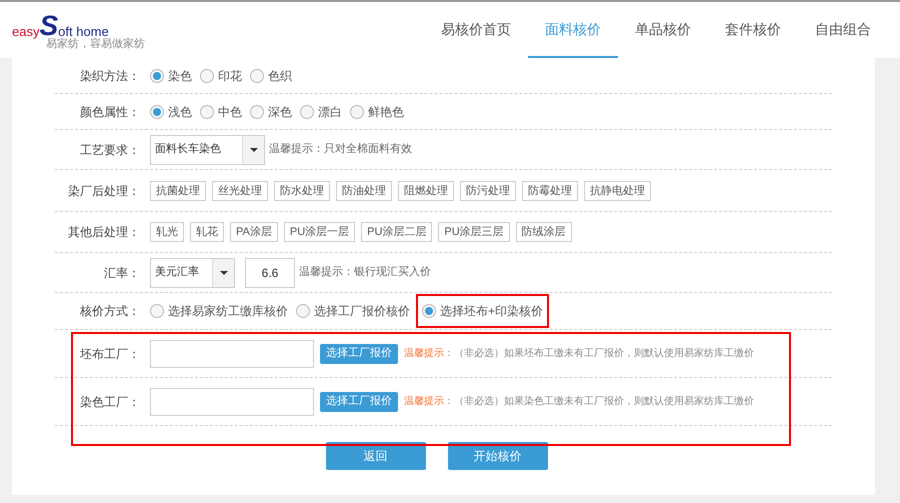  What do you see at coordinates (110, 311) in the screenshot?
I see `field-label: 核价方式：` at bounding box center [110, 311].